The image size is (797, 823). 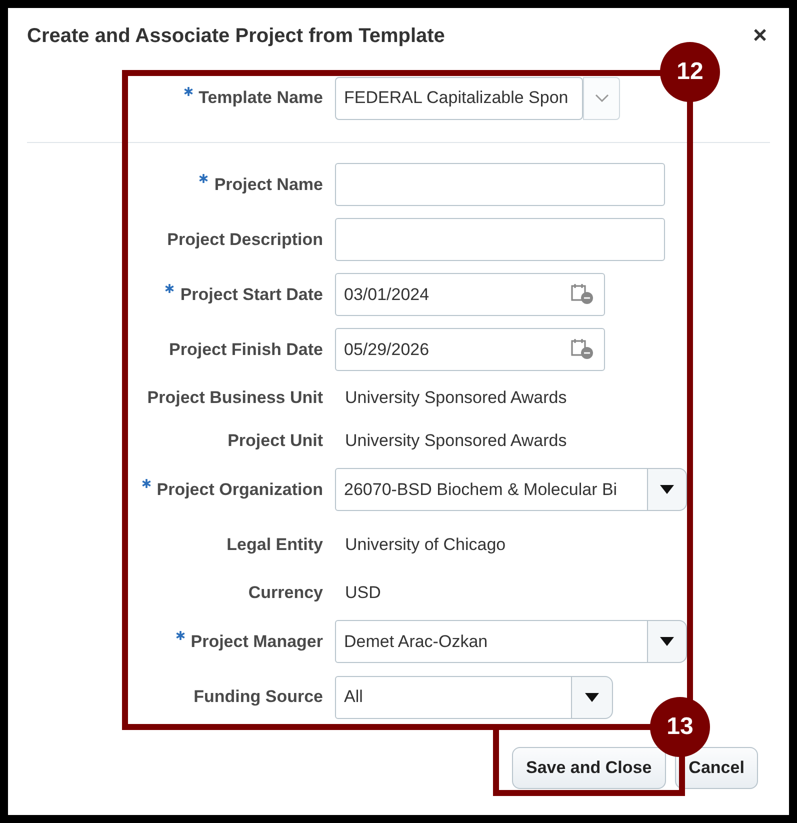 What do you see at coordinates (235, 398) in the screenshot?
I see `field-label: Project Business Unit` at bounding box center [235, 398].